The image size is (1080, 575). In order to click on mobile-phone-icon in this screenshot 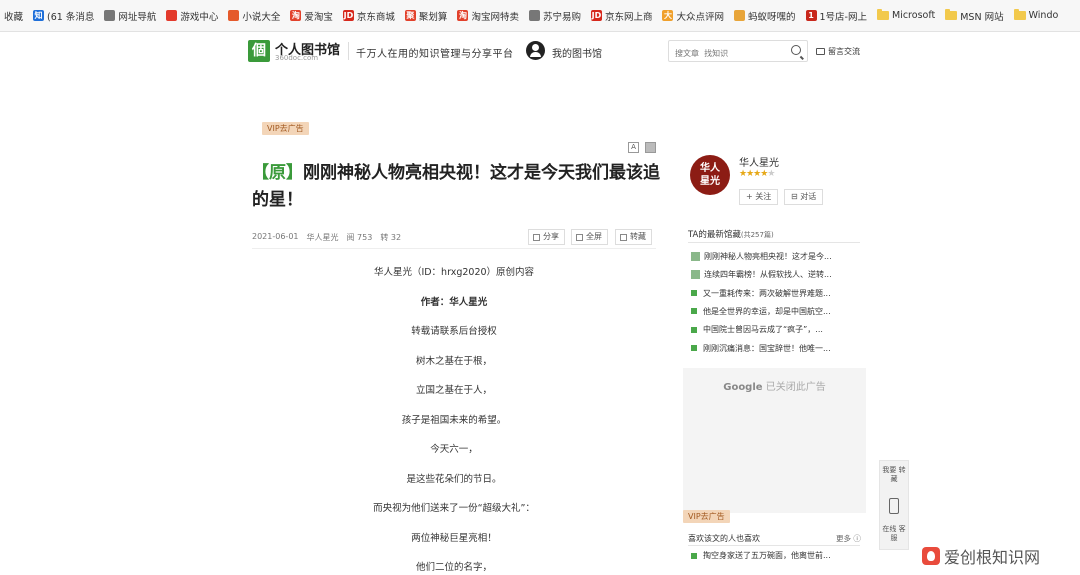, I will do `click(894, 506)`.